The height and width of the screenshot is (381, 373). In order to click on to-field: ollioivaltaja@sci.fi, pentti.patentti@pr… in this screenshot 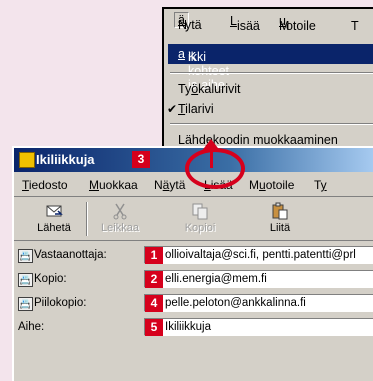, I will do `click(258, 255)`.